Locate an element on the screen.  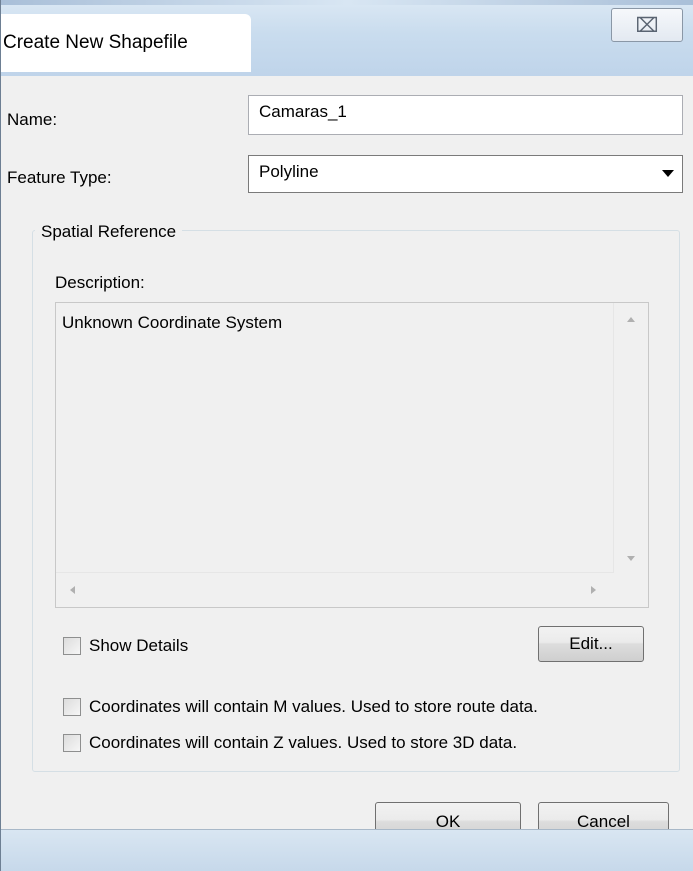
scroll-right-icon is located at coordinates (593, 590).